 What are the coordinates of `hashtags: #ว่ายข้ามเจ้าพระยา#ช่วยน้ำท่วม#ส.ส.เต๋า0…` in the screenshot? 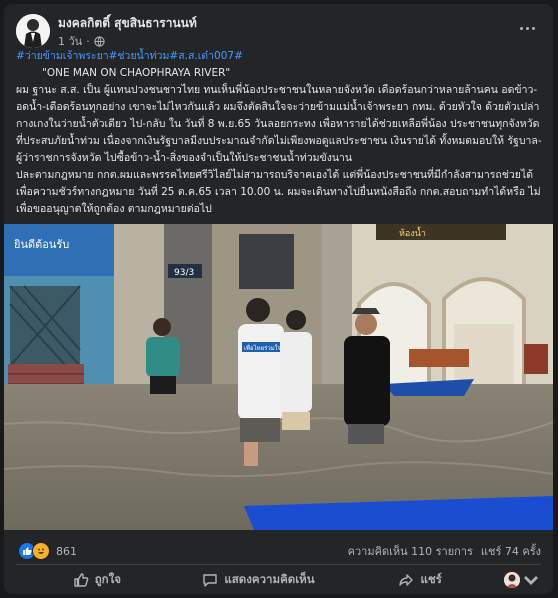 It's located at (279, 56).